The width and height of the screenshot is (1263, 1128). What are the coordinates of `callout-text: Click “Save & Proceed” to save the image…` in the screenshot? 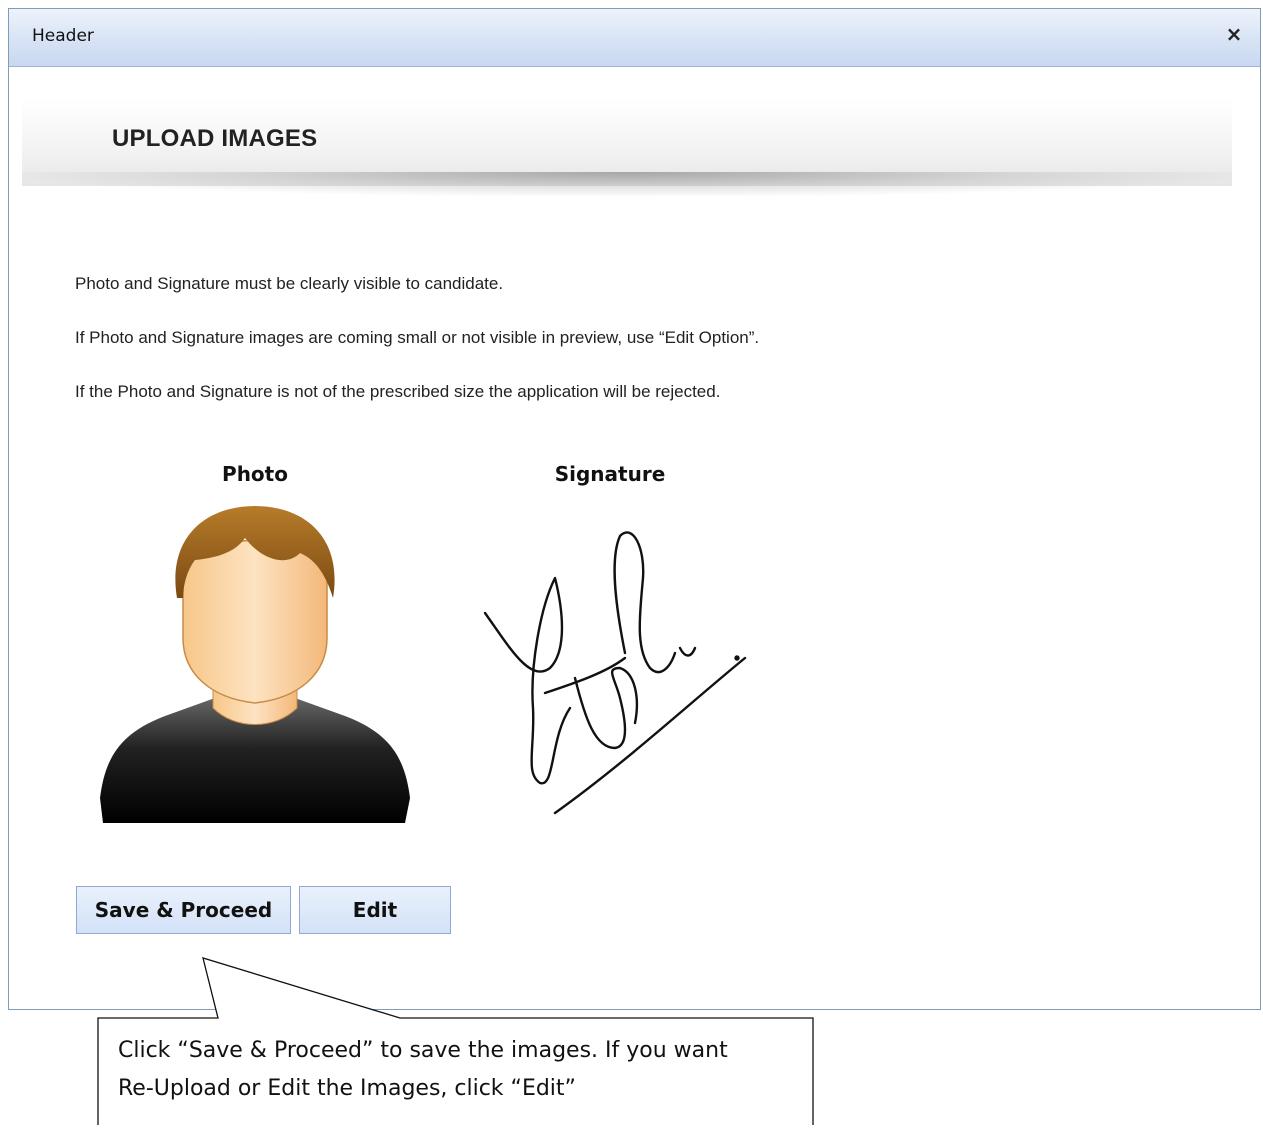 It's located at (458, 1070).